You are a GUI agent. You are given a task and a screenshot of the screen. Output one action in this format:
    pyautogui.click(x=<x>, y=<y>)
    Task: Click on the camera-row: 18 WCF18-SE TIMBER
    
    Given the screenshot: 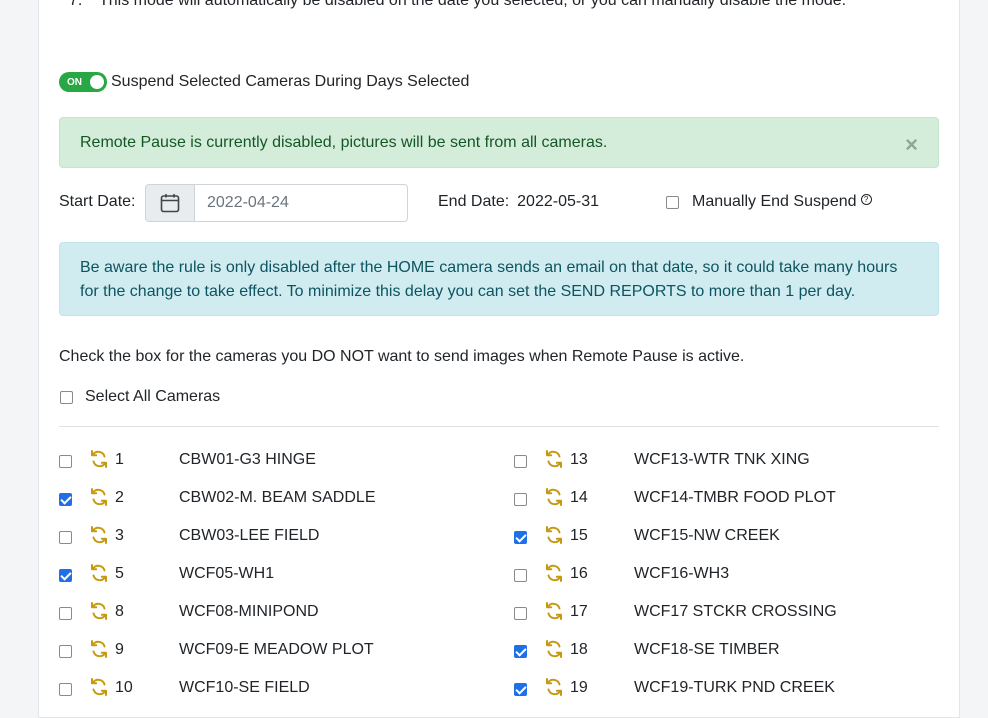 What is the action you would take?
    pyautogui.click(x=714, y=651)
    